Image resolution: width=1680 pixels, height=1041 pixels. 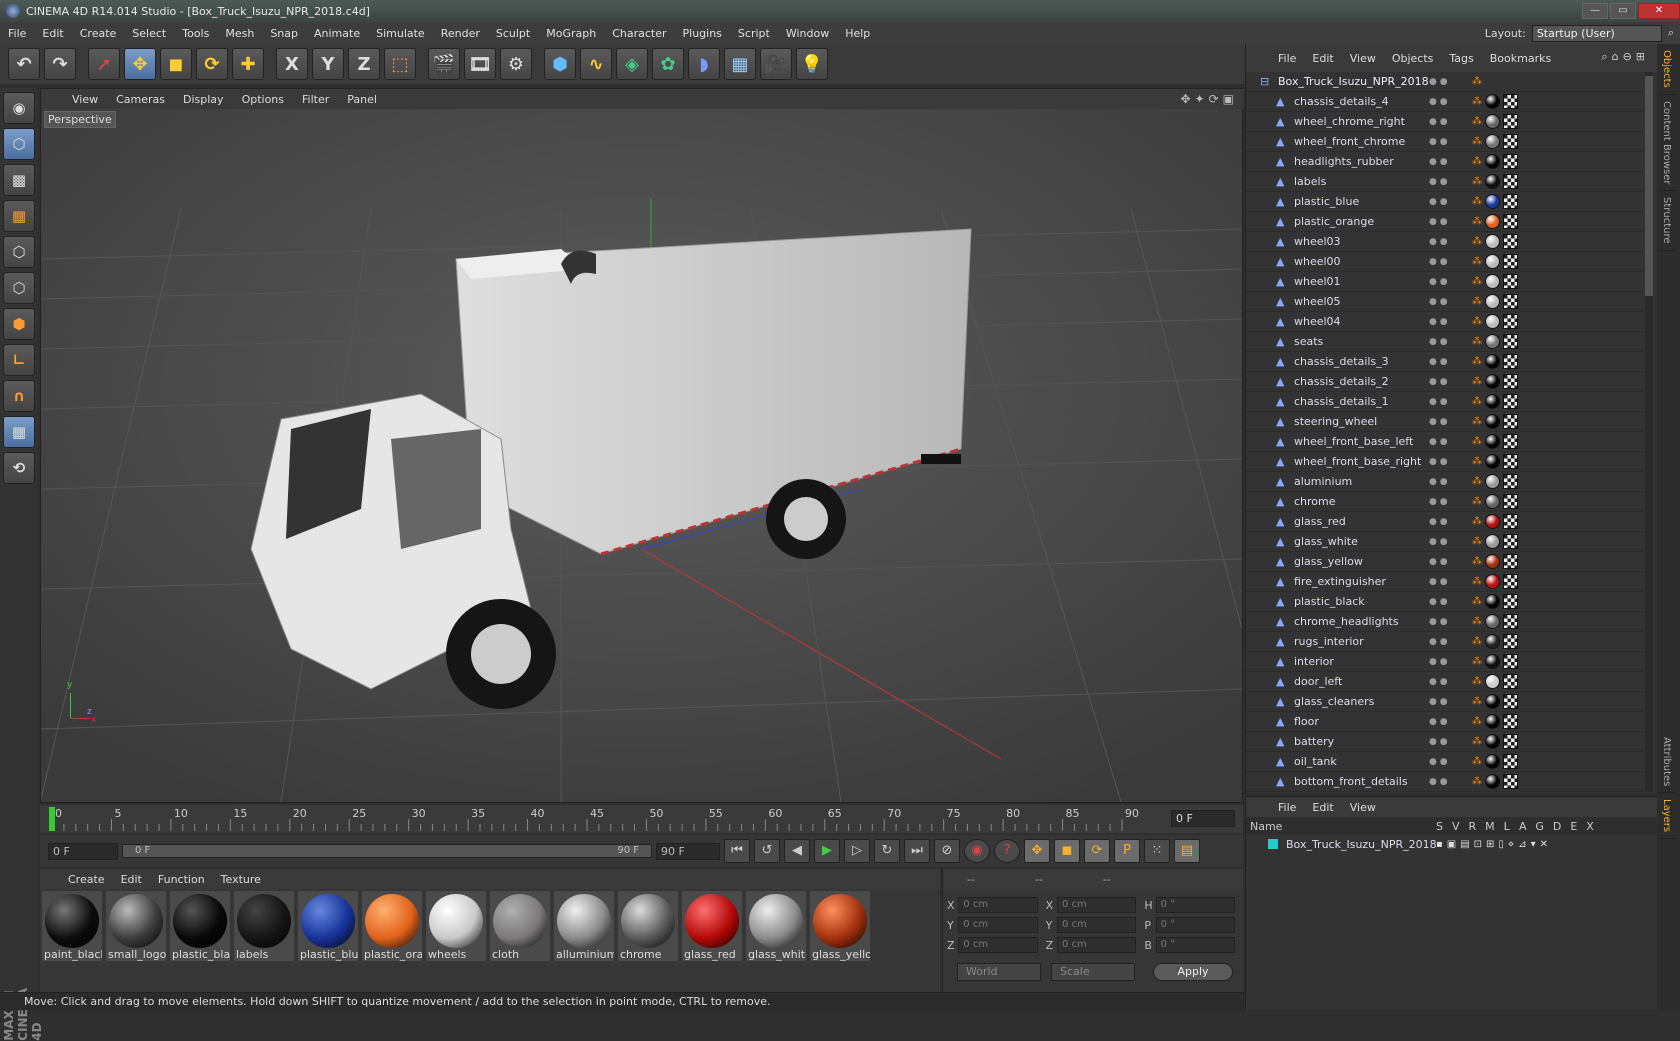 What do you see at coordinates (1195, 925) in the screenshot?
I see `rotation-p-field: 0 °` at bounding box center [1195, 925].